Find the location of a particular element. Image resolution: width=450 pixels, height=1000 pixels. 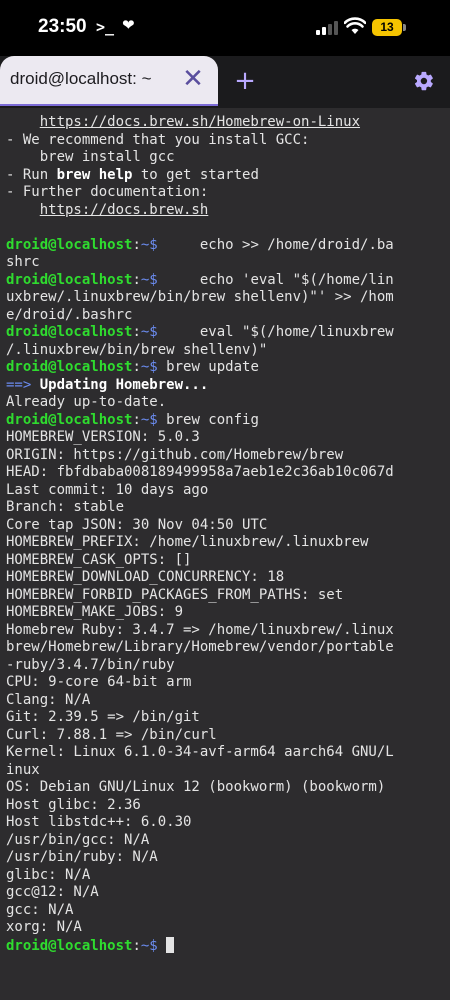

terminal-line: /usr/bin/ruby: N/A is located at coordinates (82, 857).